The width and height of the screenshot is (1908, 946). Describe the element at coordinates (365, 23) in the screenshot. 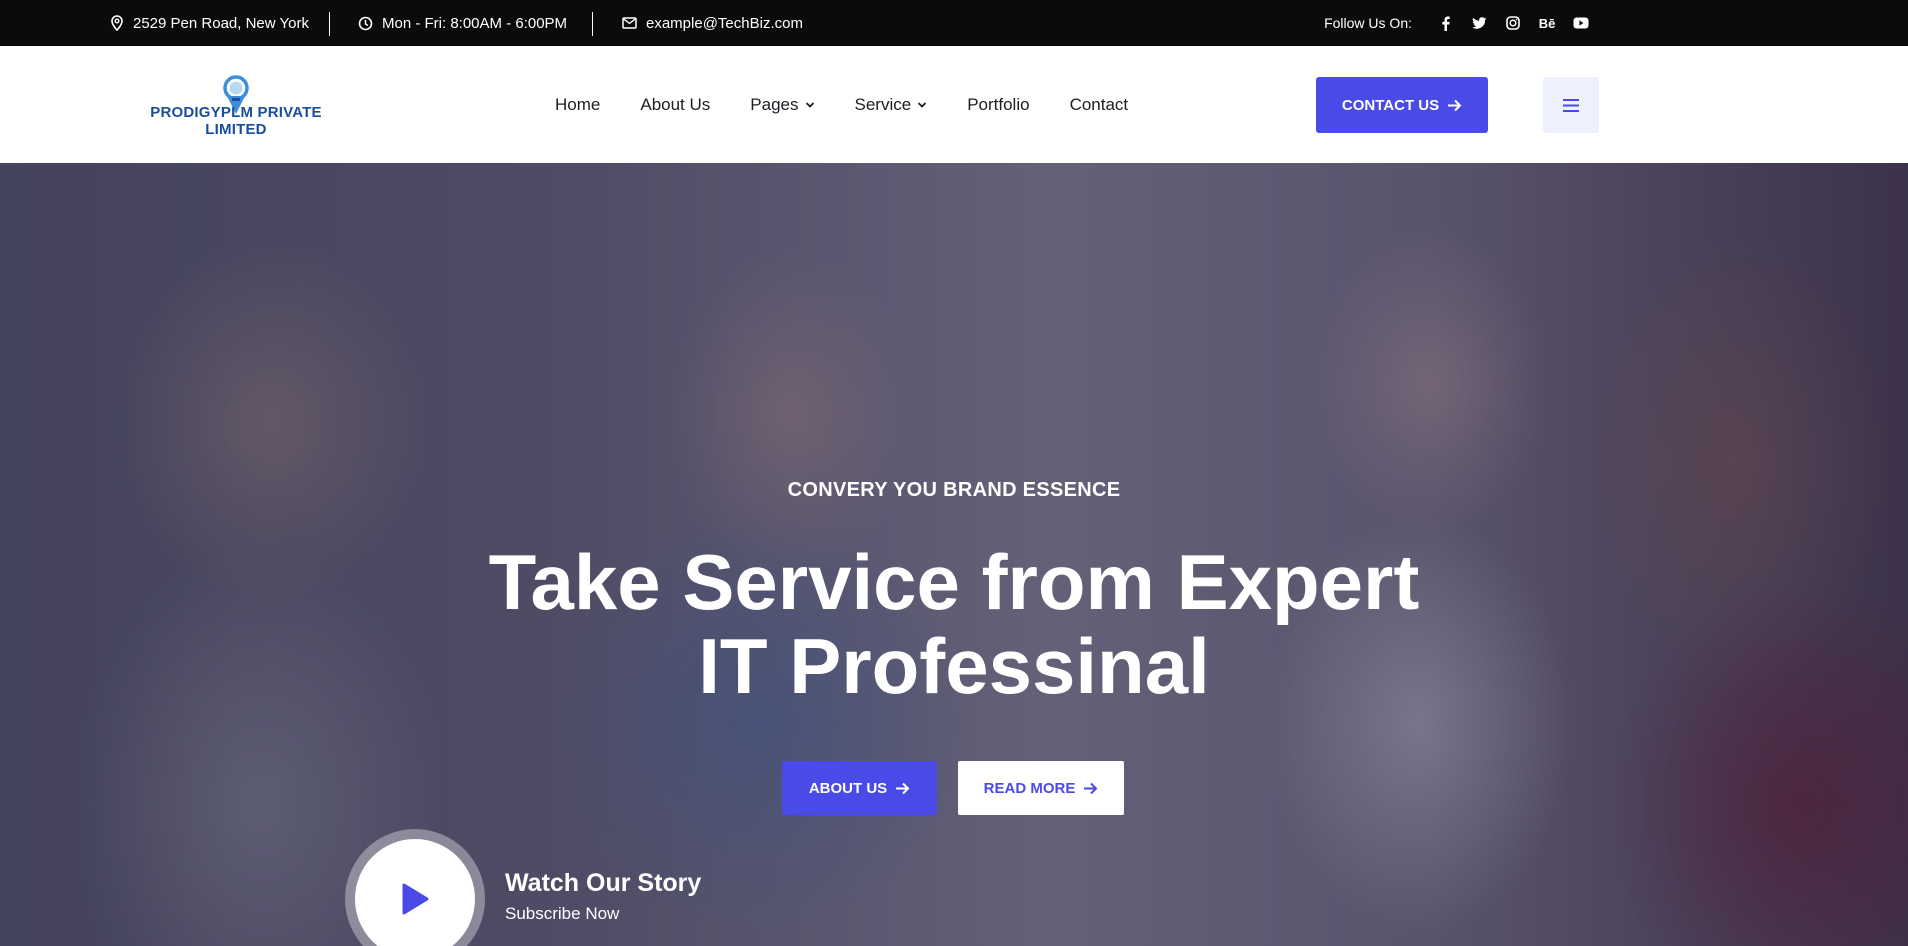

I see `clock-icon` at that location.